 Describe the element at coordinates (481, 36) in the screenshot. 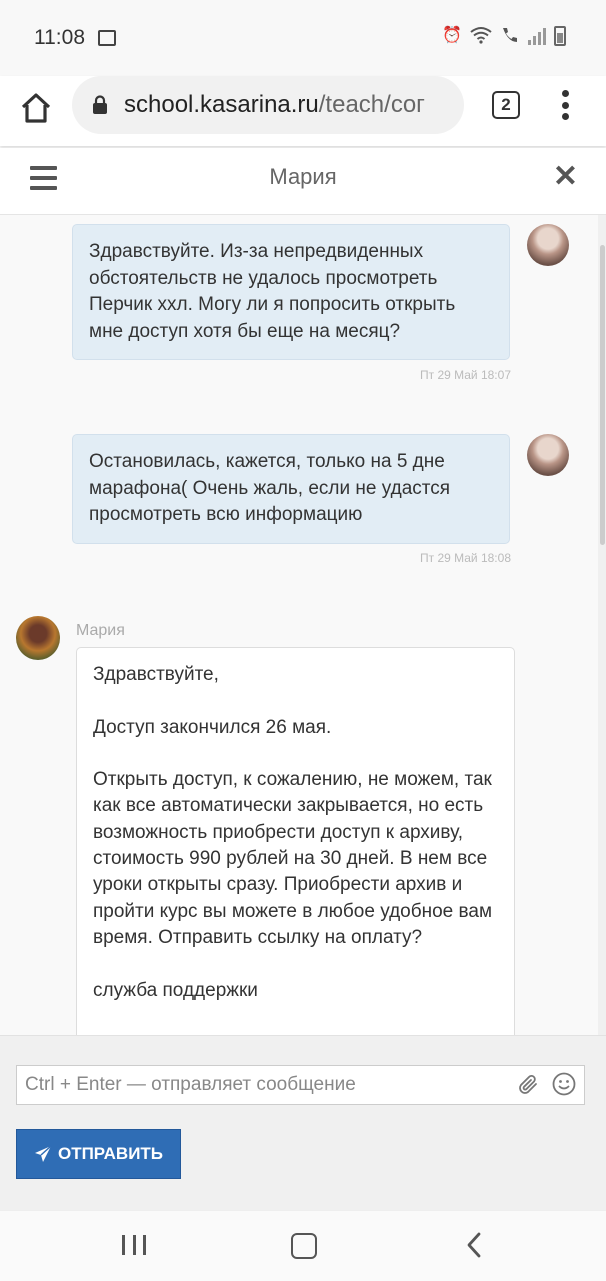

I see `wifi-icon` at that location.